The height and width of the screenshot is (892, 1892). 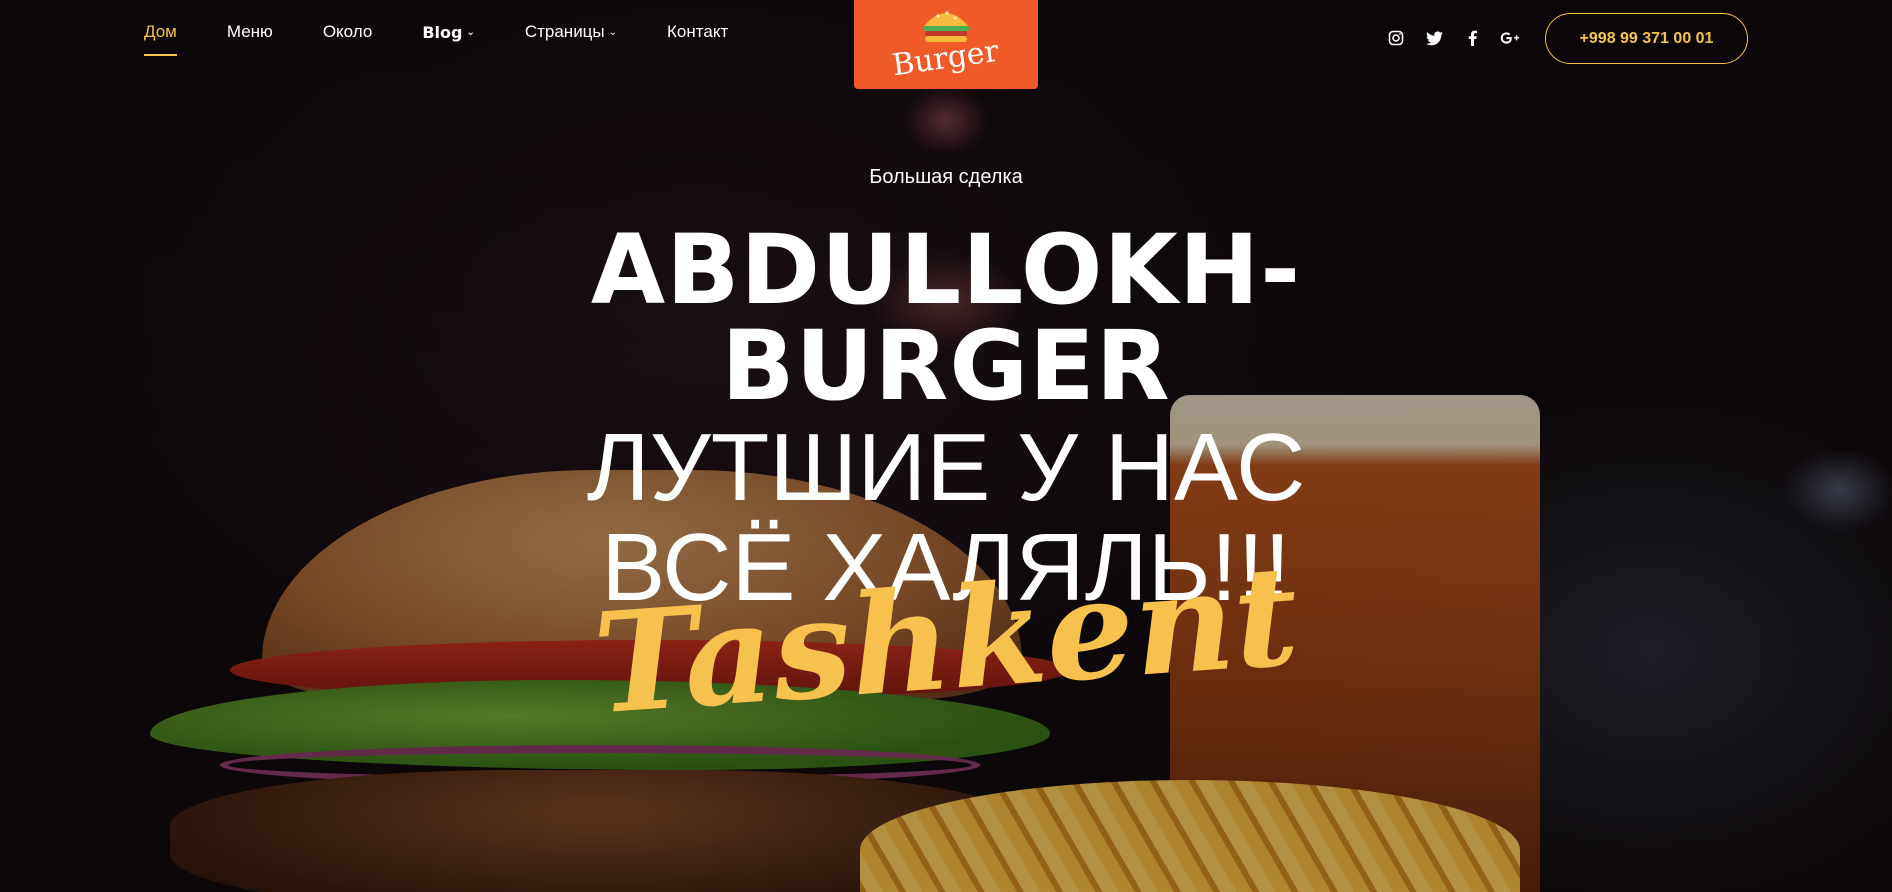 What do you see at coordinates (946, 366) in the screenshot?
I see `hero-title-line: BURGER` at bounding box center [946, 366].